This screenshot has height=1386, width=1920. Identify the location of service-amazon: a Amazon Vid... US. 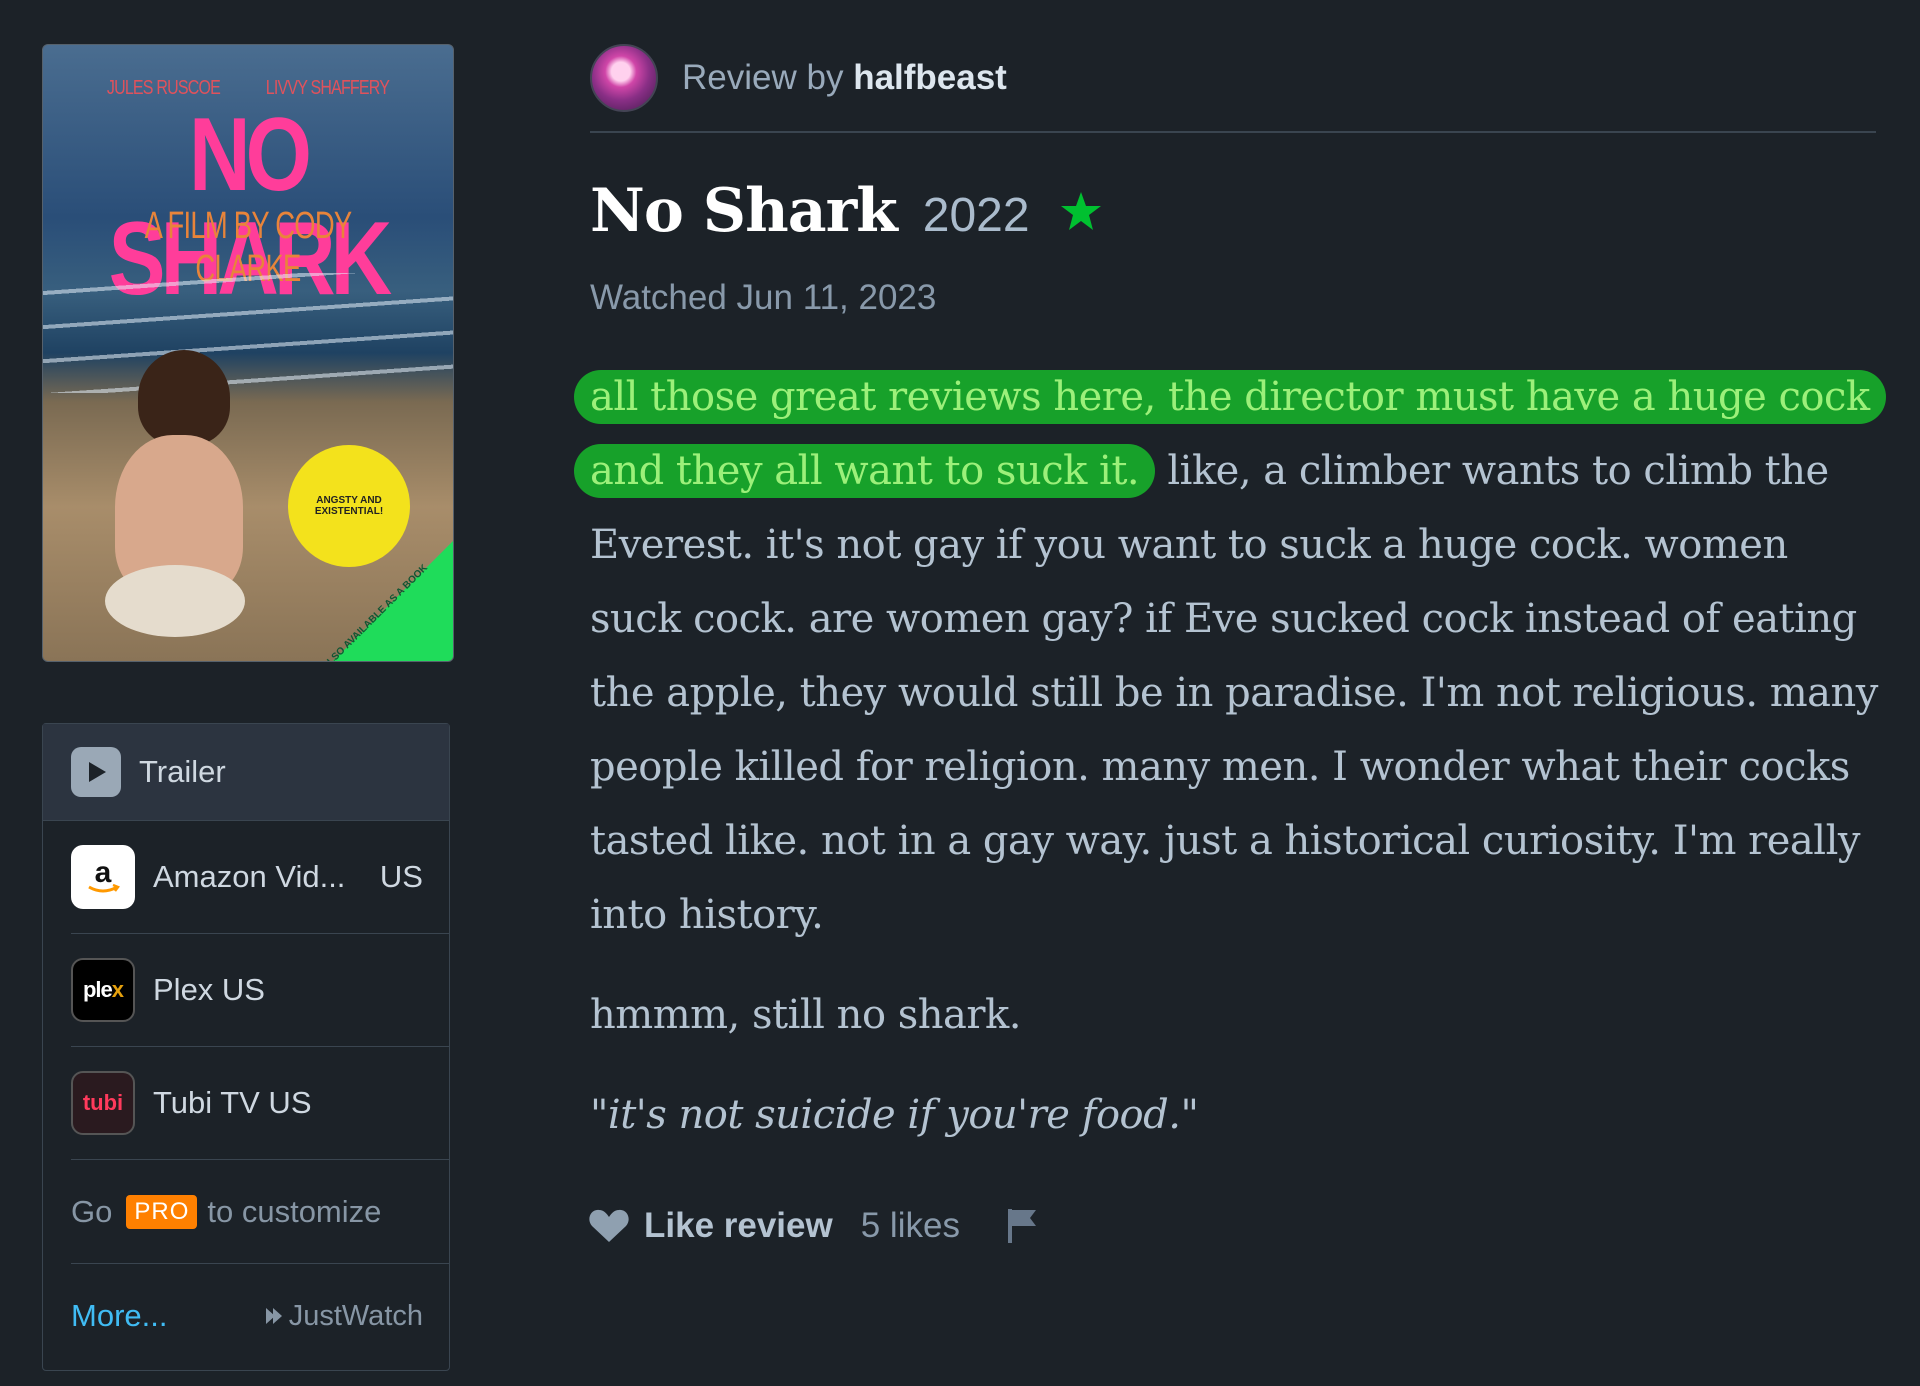
(260, 877).